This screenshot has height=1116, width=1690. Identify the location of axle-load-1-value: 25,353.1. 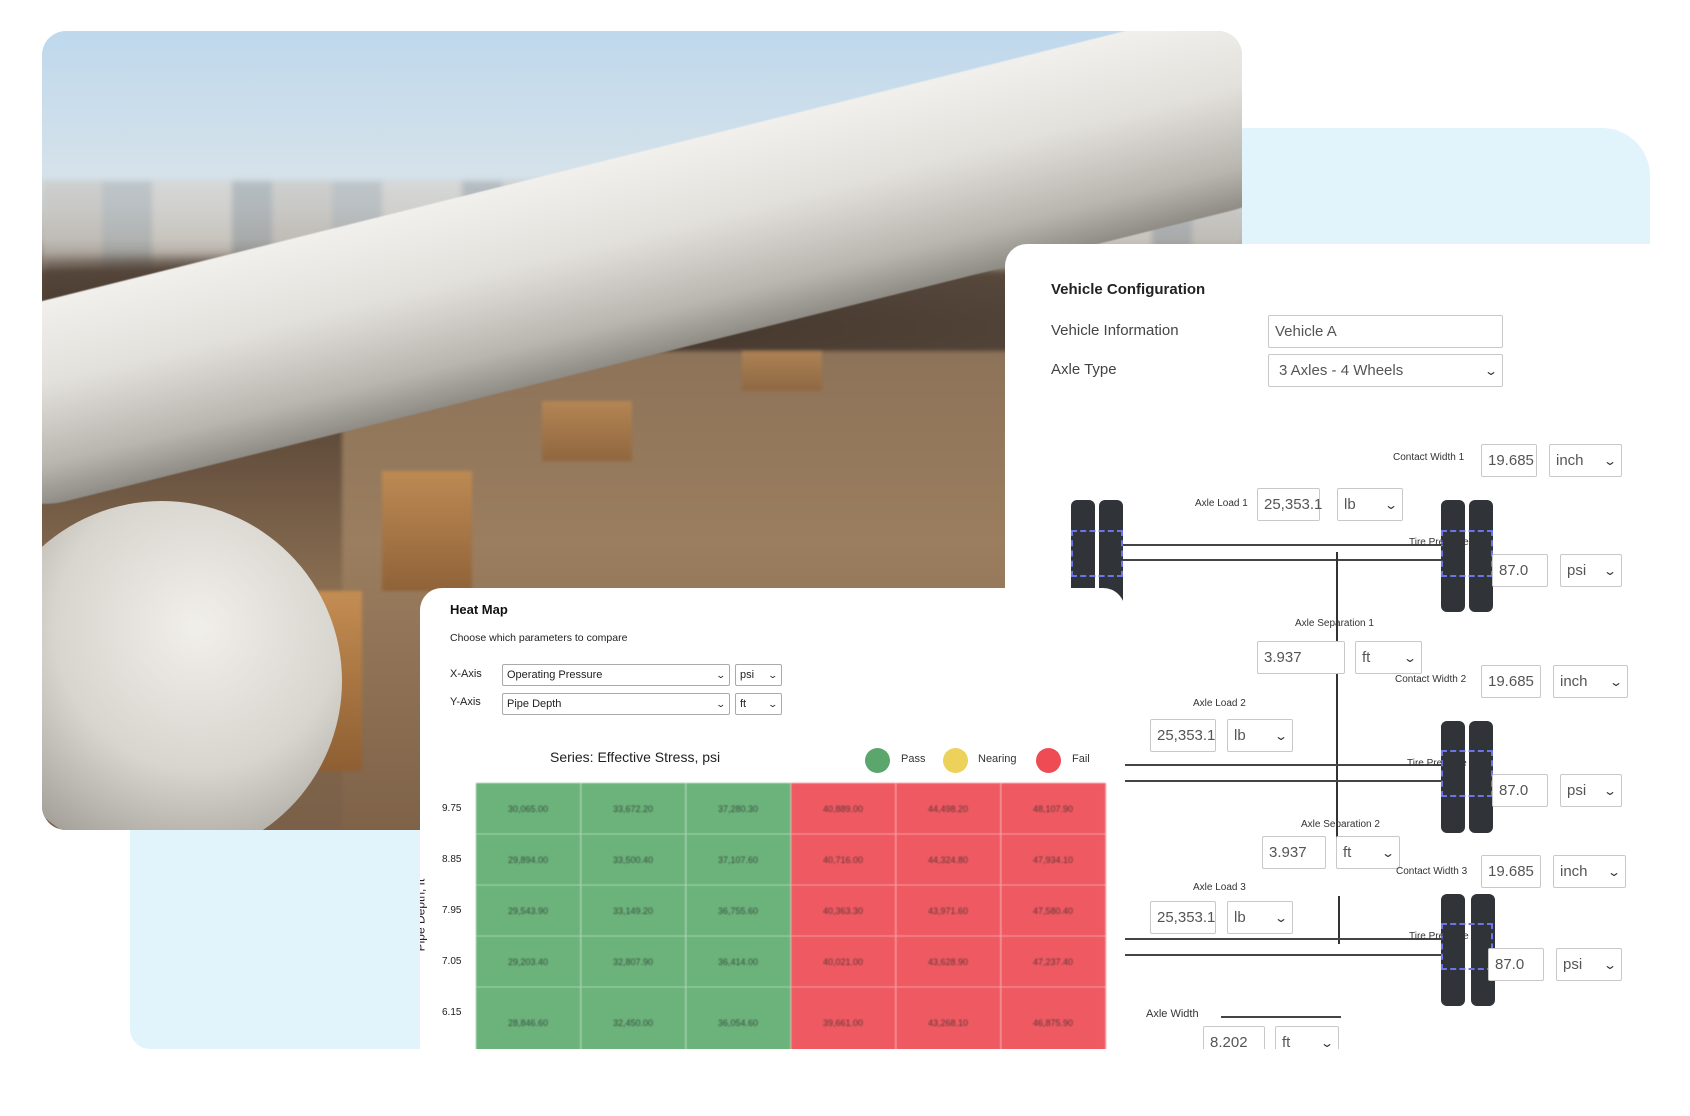
(1293, 504).